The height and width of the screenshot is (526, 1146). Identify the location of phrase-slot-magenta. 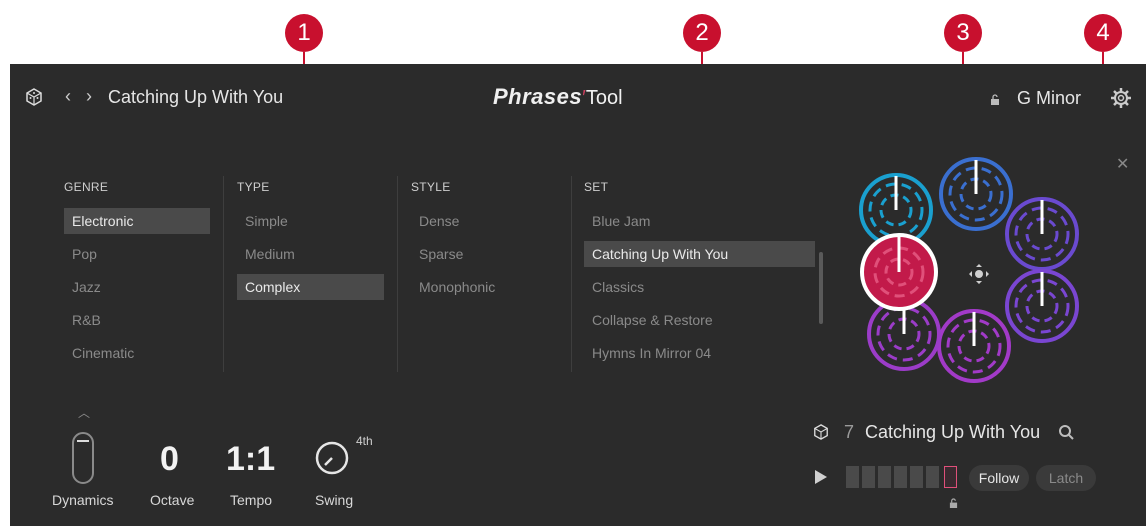
(974, 346).